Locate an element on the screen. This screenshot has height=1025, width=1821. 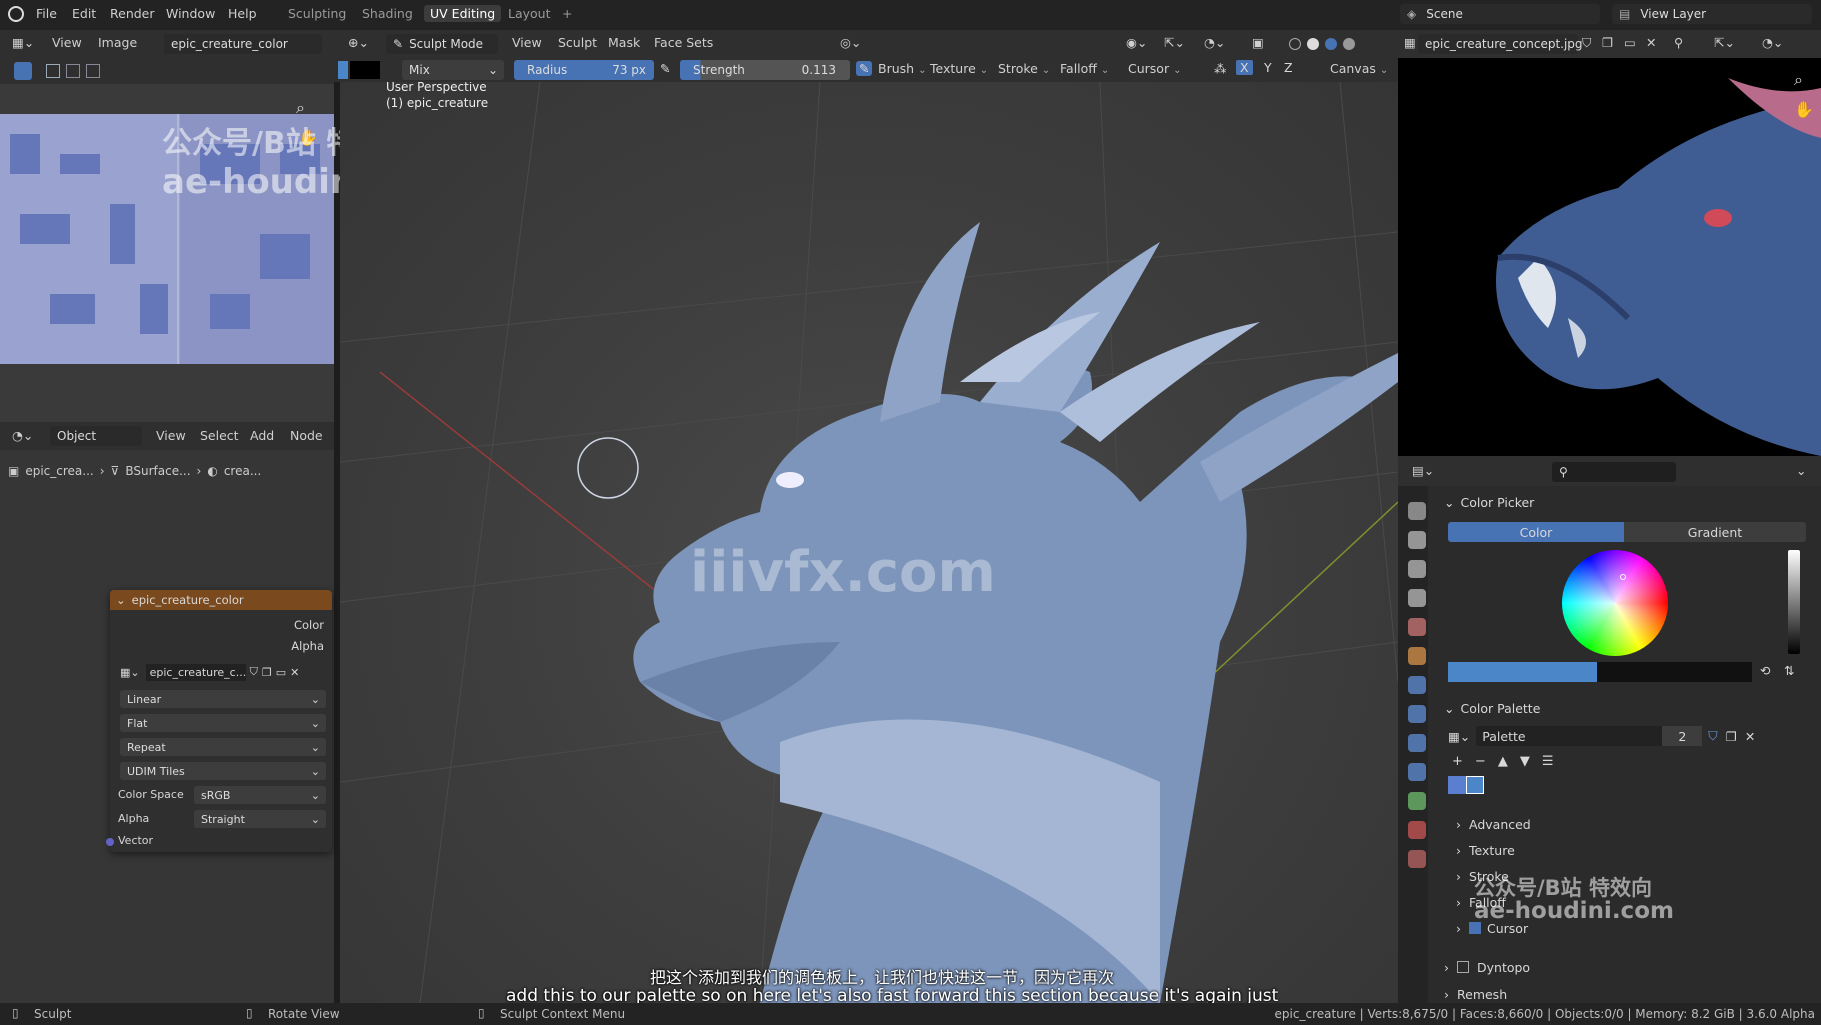
image-selector: epic_creature_color is located at coordinates (243, 44).